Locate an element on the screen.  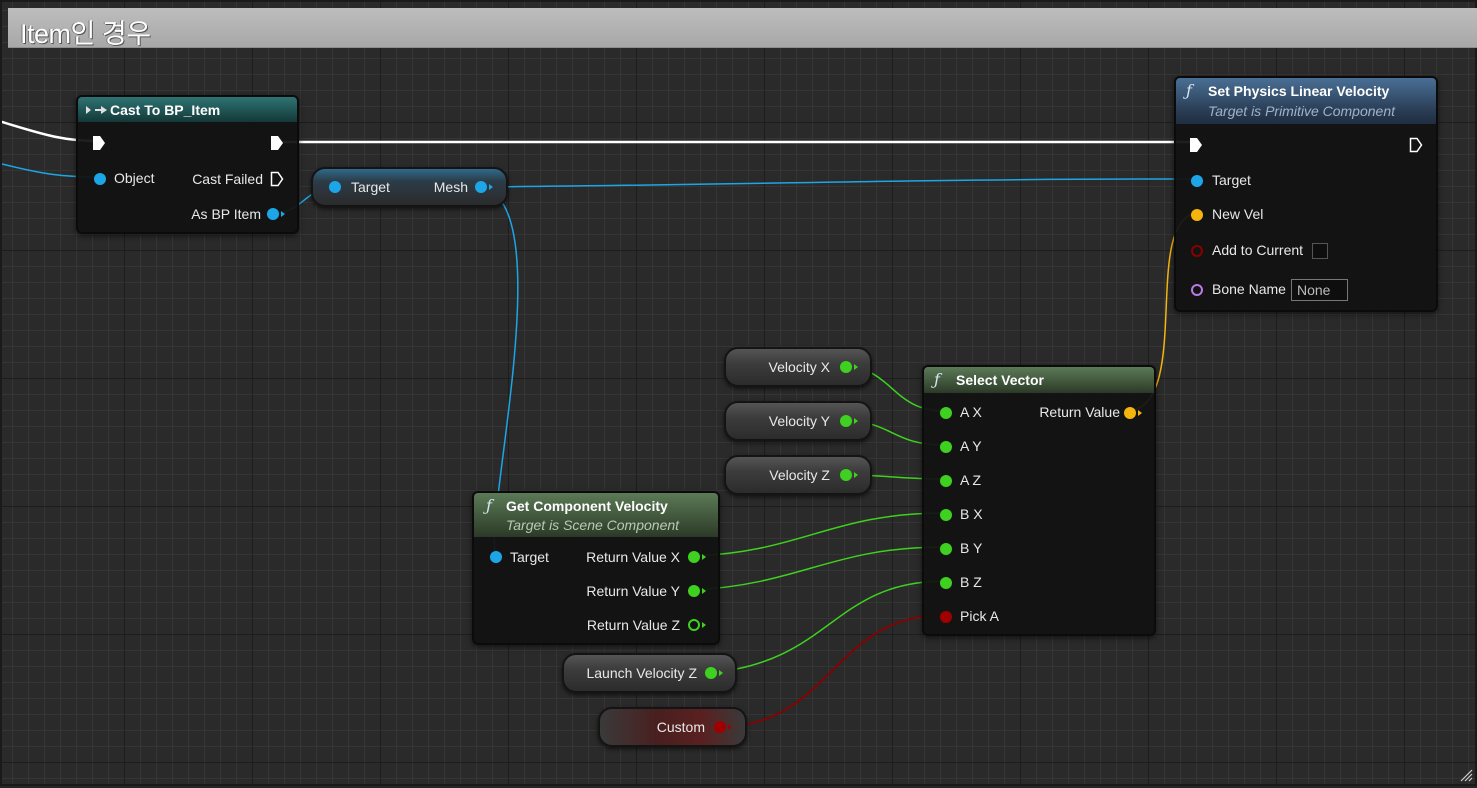
mesh-target-label: Target is located at coordinates (370, 187).